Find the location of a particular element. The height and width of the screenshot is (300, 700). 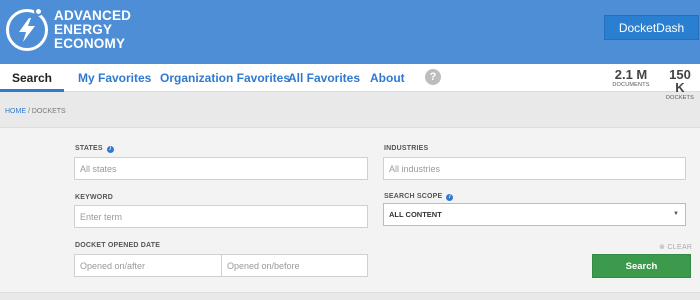

states-label-text: STATES is located at coordinates (89, 148).